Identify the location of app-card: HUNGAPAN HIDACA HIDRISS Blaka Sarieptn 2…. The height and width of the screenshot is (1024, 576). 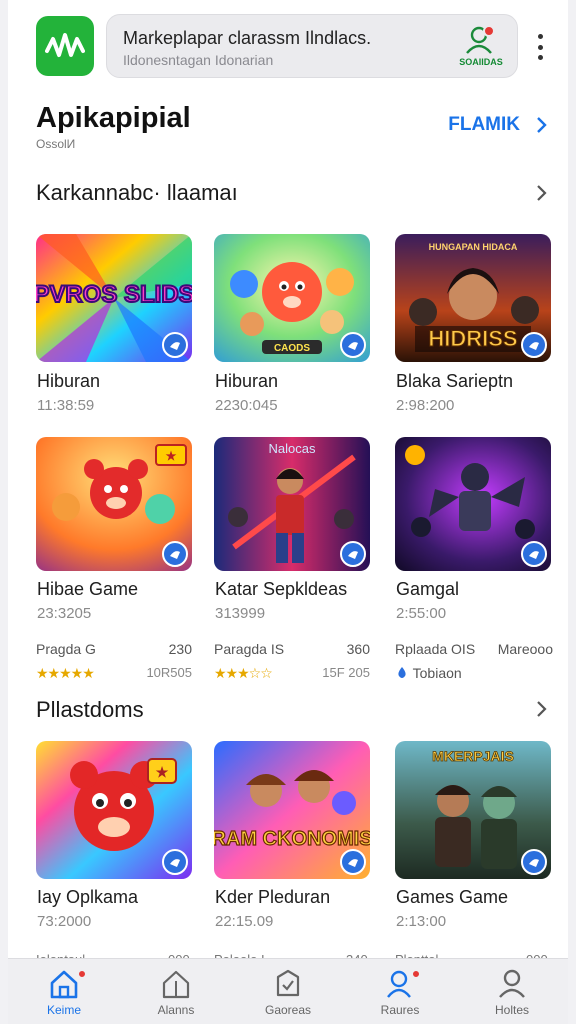
(474, 329).